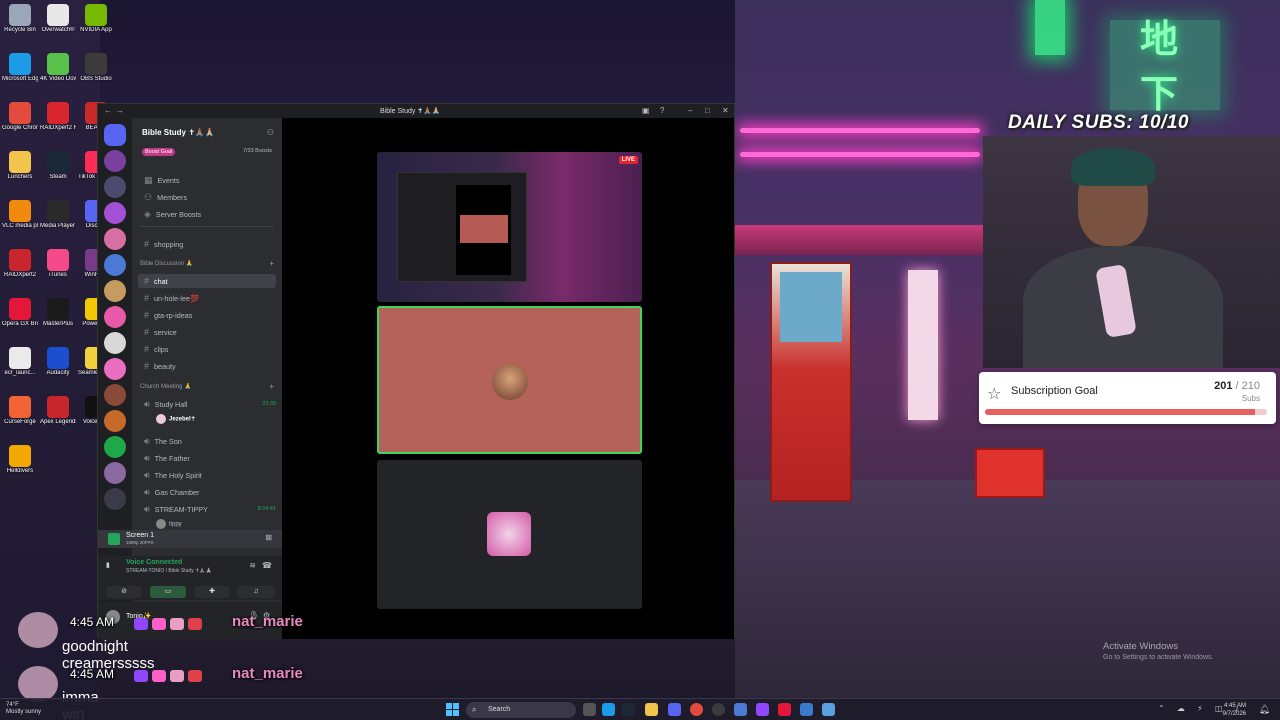  What do you see at coordinates (207, 214) in the screenshot?
I see `nav-item-server-boosts: ◈ Server Boosts` at bounding box center [207, 214].